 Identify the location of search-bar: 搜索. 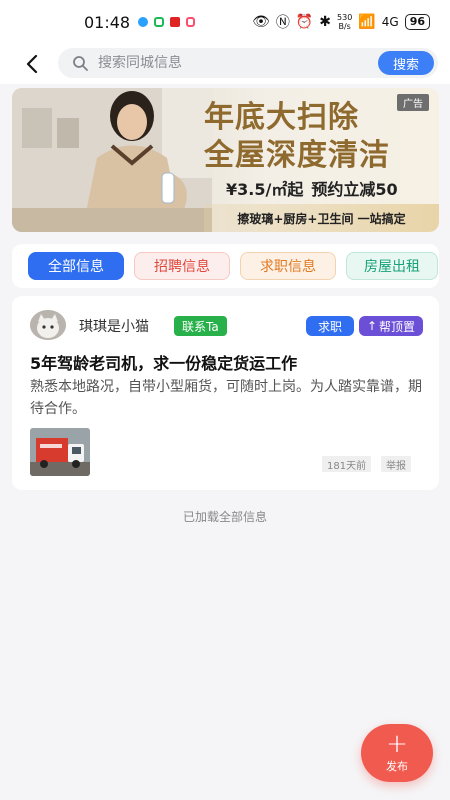
(248, 63).